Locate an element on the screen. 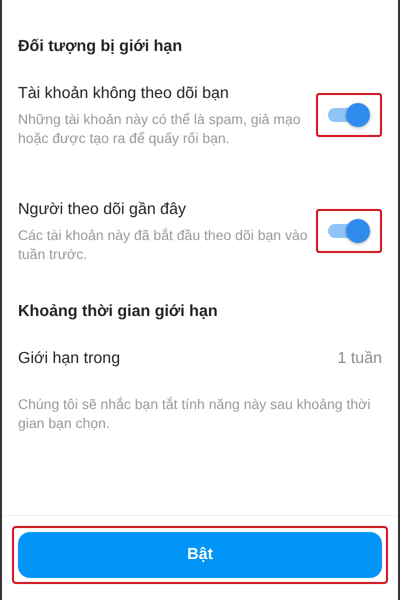 This screenshot has width=400, height=600. enable-button: Bật is located at coordinates (200, 555).